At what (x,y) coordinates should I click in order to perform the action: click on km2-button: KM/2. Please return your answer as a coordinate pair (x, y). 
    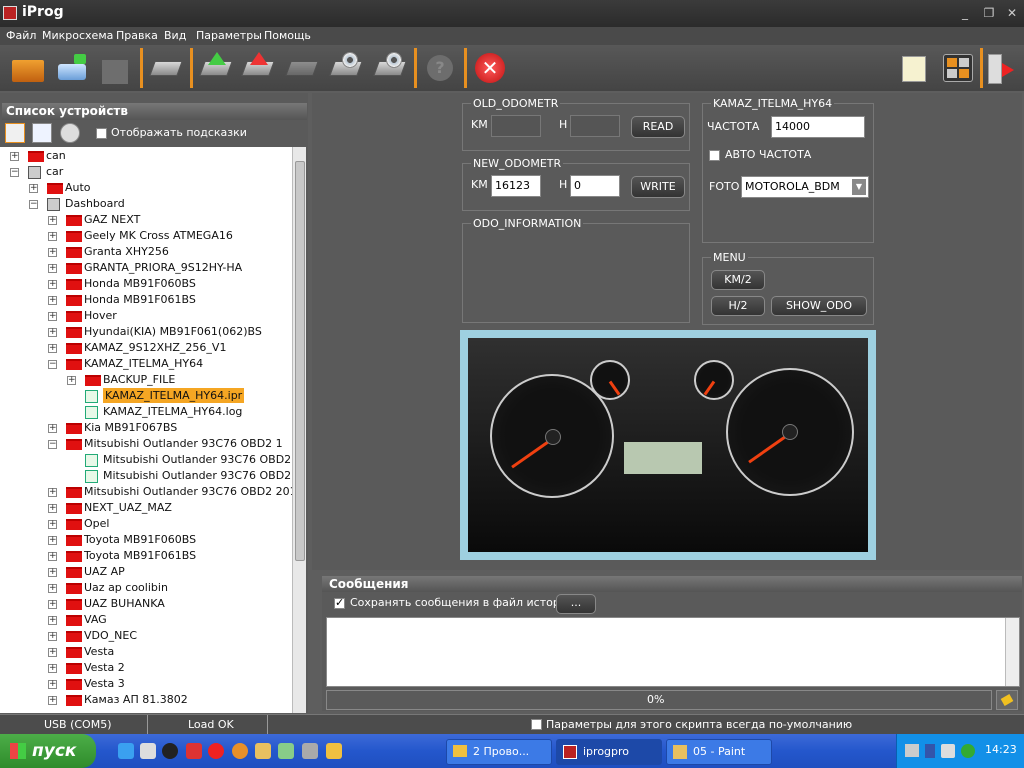
    Looking at the image, I should click on (738, 280).